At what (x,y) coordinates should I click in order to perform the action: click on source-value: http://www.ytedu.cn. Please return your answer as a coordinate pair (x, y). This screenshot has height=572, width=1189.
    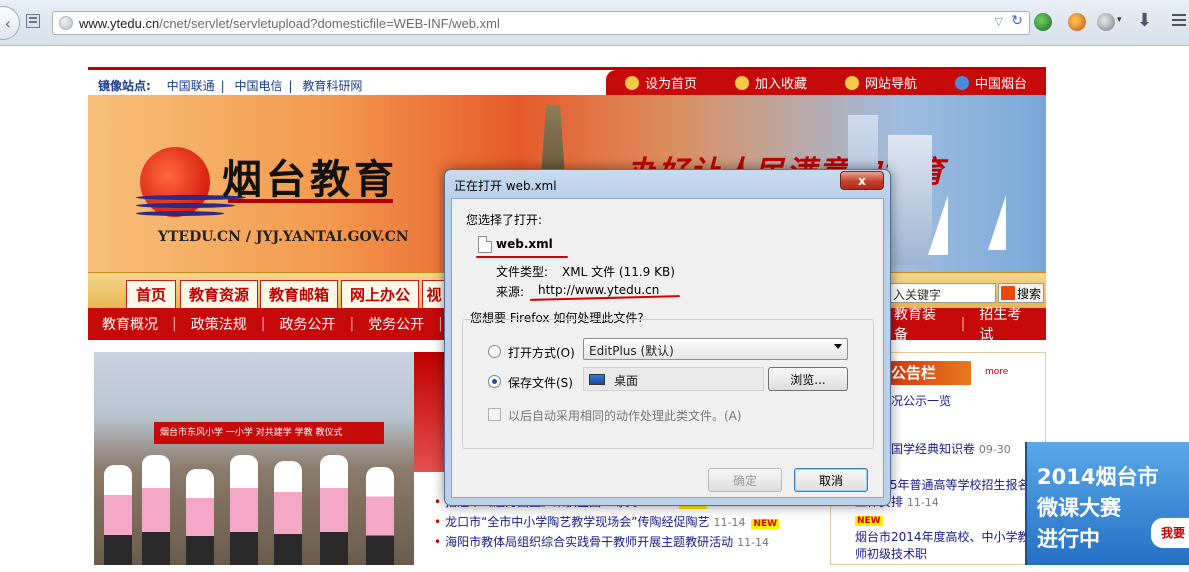
    Looking at the image, I should click on (599, 290).